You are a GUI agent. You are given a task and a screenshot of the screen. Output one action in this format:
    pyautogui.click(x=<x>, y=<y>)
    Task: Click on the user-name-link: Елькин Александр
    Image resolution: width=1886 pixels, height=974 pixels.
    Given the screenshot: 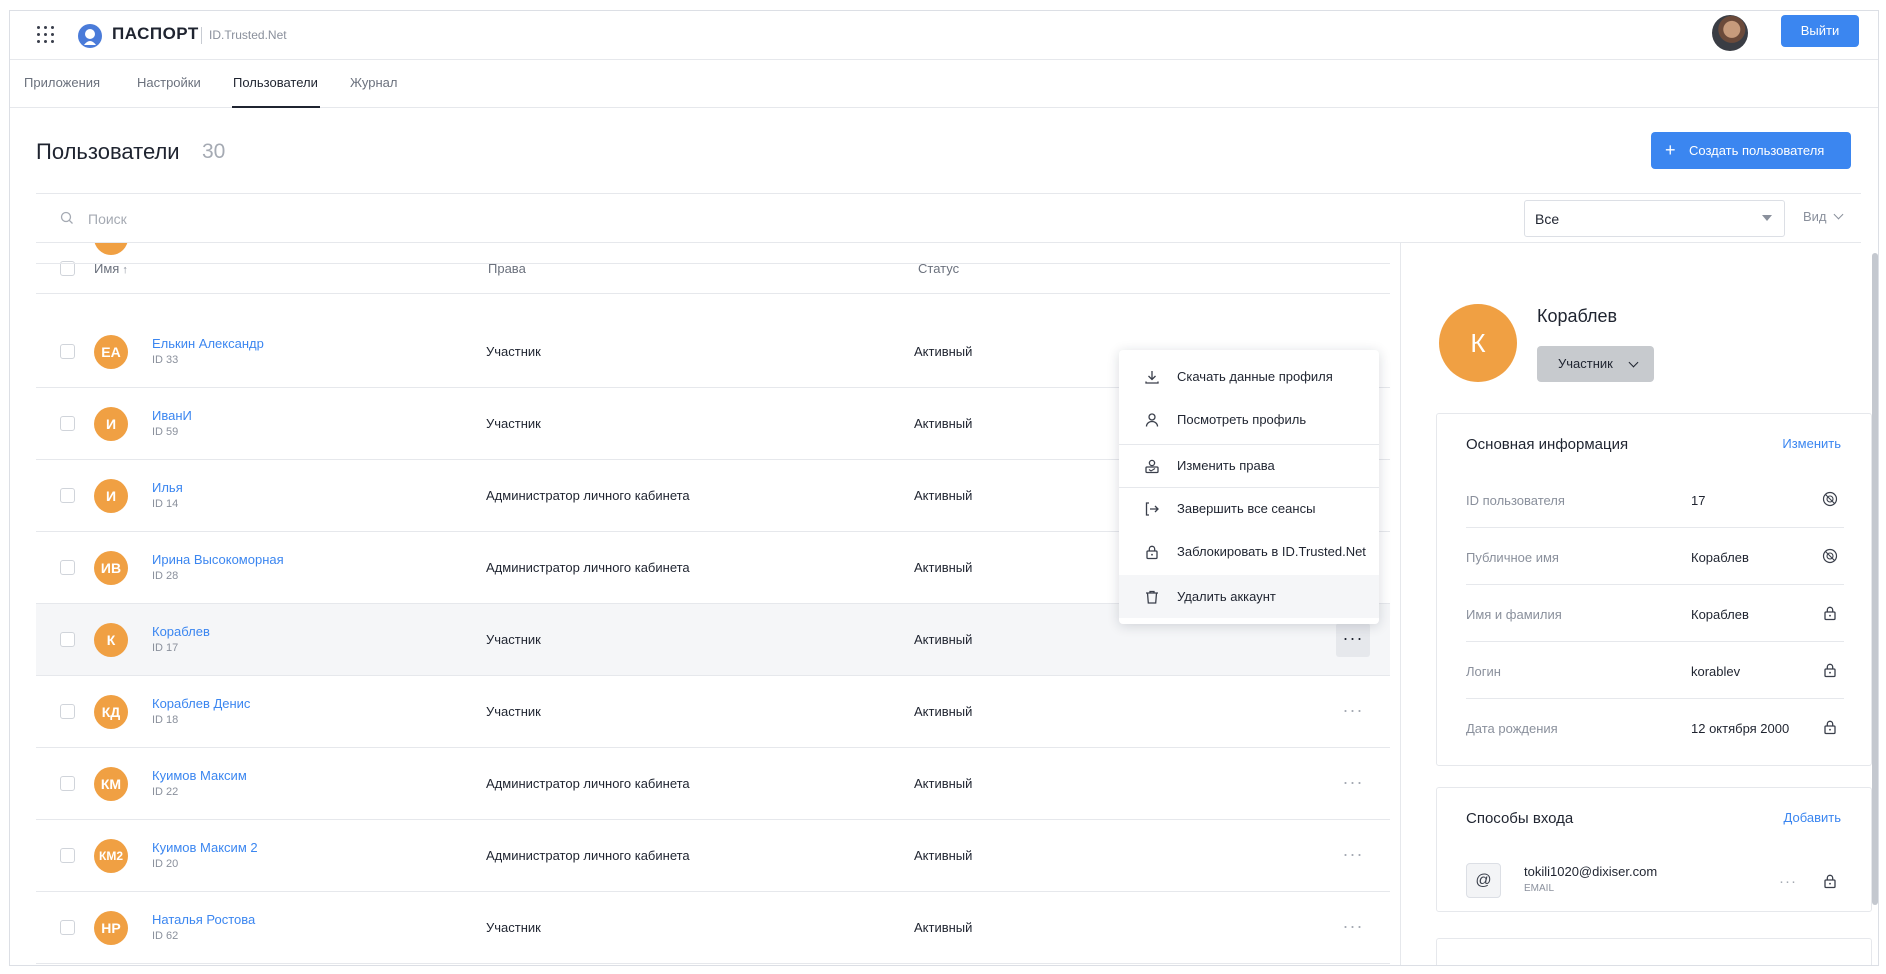 What is the action you would take?
    pyautogui.click(x=208, y=343)
    